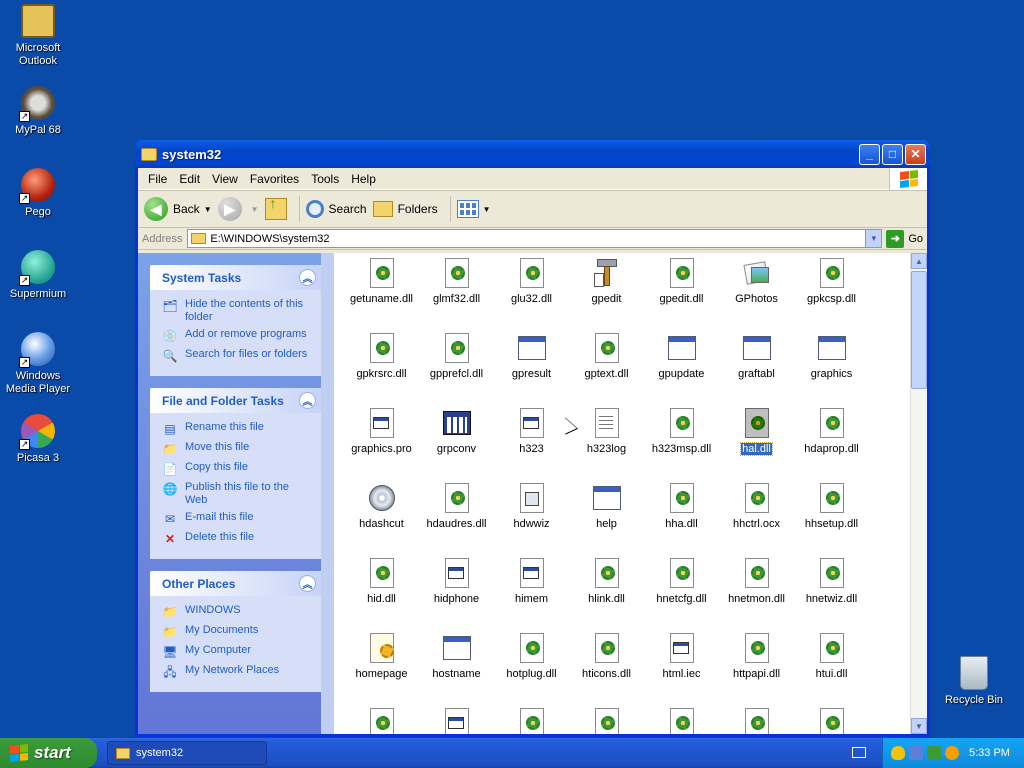  What do you see at coordinates (336, 209) in the screenshot?
I see `search-button: Search` at bounding box center [336, 209].